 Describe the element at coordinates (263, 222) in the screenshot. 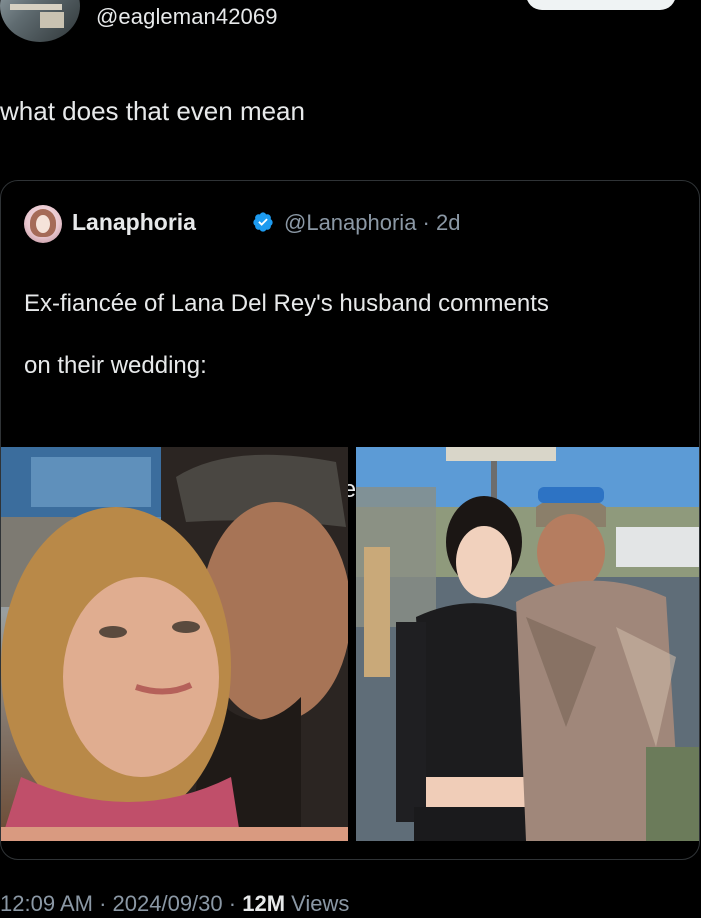

I see `verified-badge-icon` at that location.